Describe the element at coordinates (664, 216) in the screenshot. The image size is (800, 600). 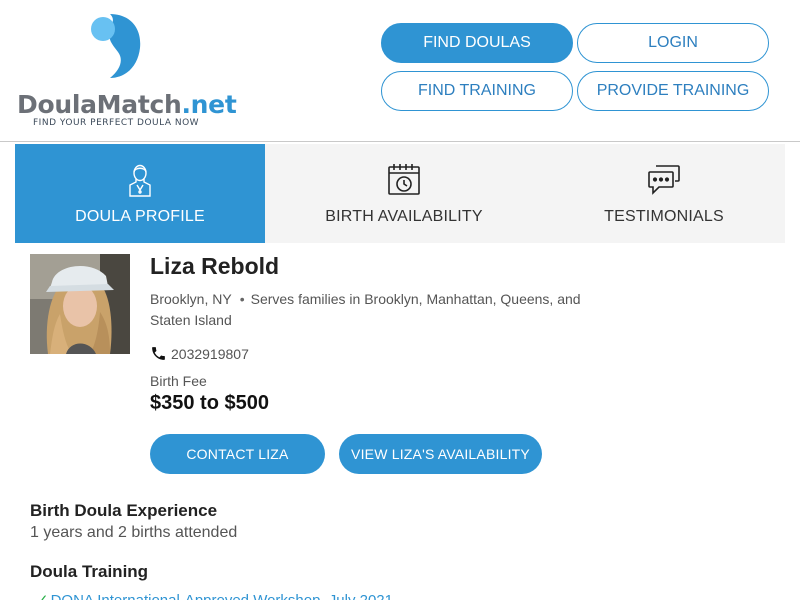
I see `tab-label: TESTIMONIALS` at that location.